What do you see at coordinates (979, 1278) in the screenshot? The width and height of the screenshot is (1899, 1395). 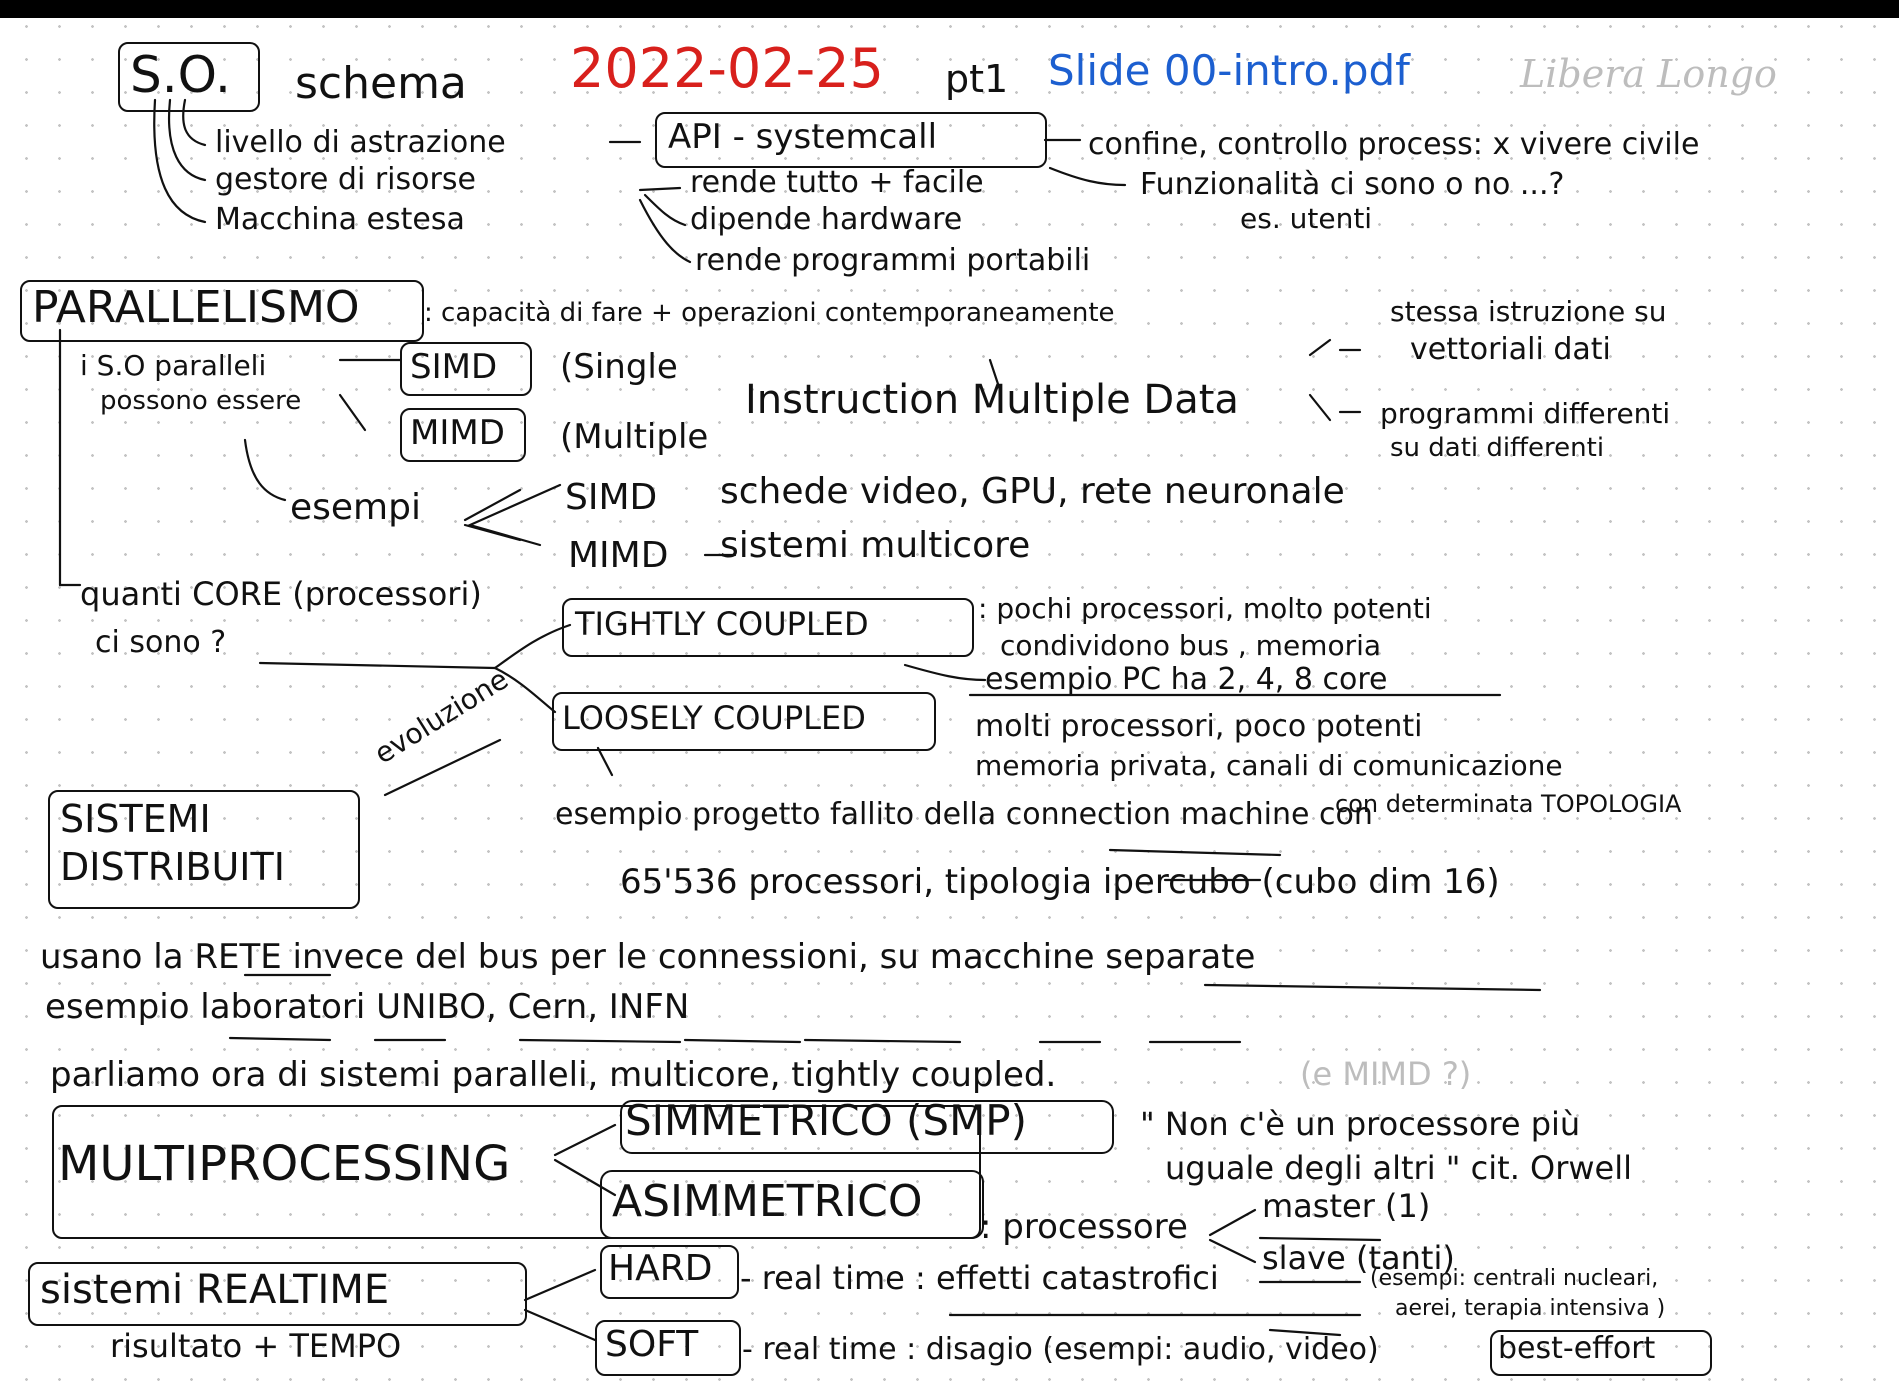 I see `hard-text: - real time : effetti catastrofici` at bounding box center [979, 1278].